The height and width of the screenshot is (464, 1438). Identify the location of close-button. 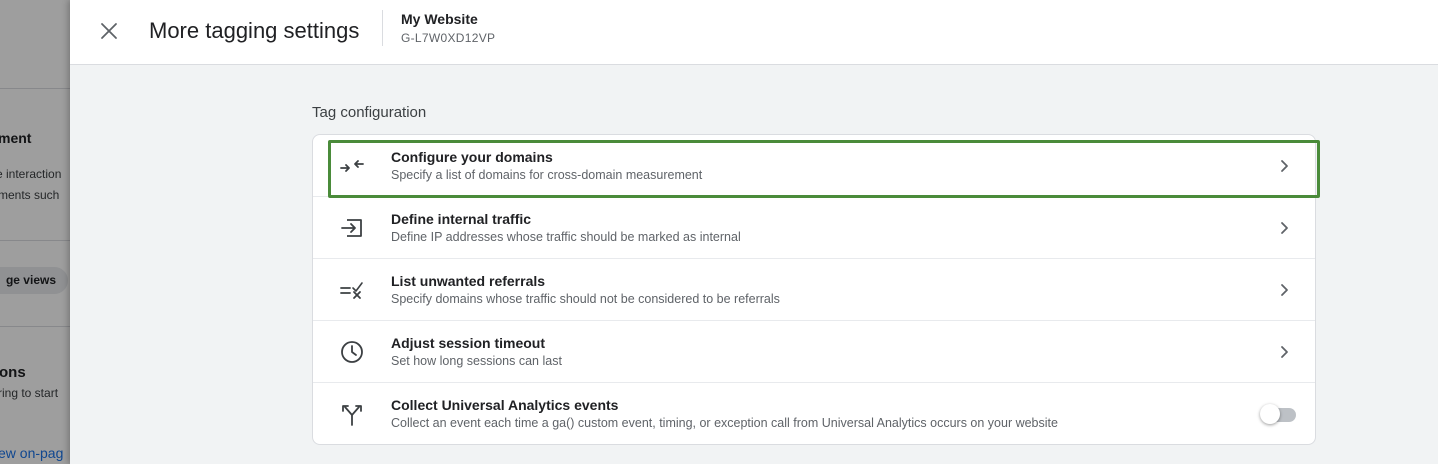
(109, 31).